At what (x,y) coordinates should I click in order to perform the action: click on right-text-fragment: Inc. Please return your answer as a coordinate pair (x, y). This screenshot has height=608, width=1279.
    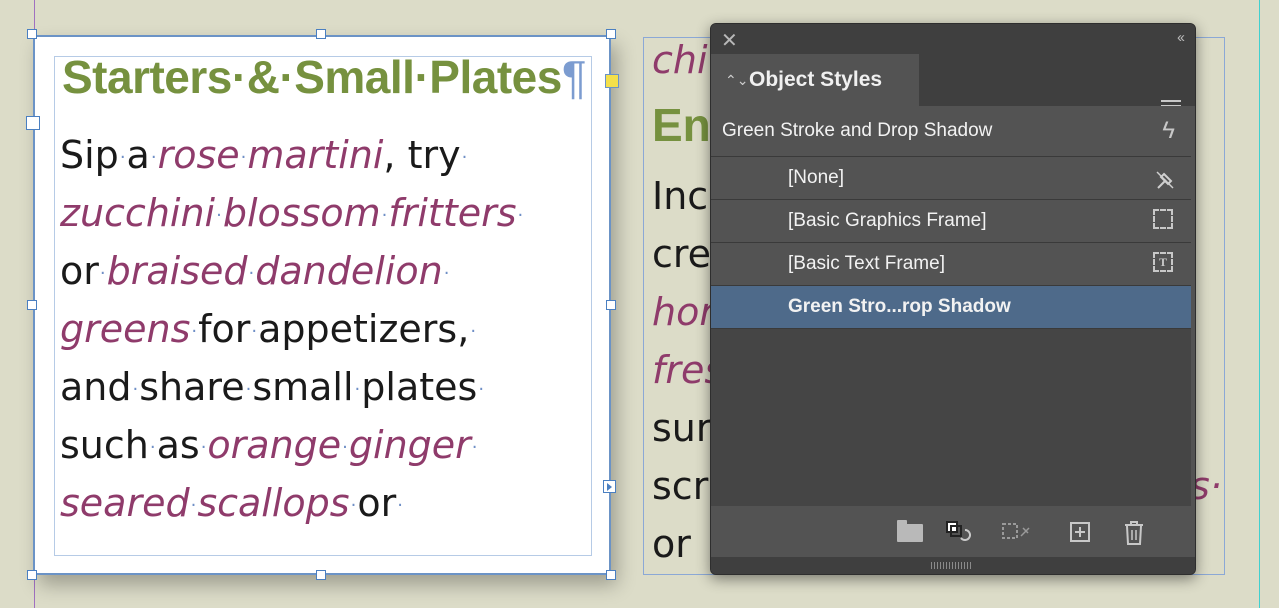
    Looking at the image, I should click on (680, 196).